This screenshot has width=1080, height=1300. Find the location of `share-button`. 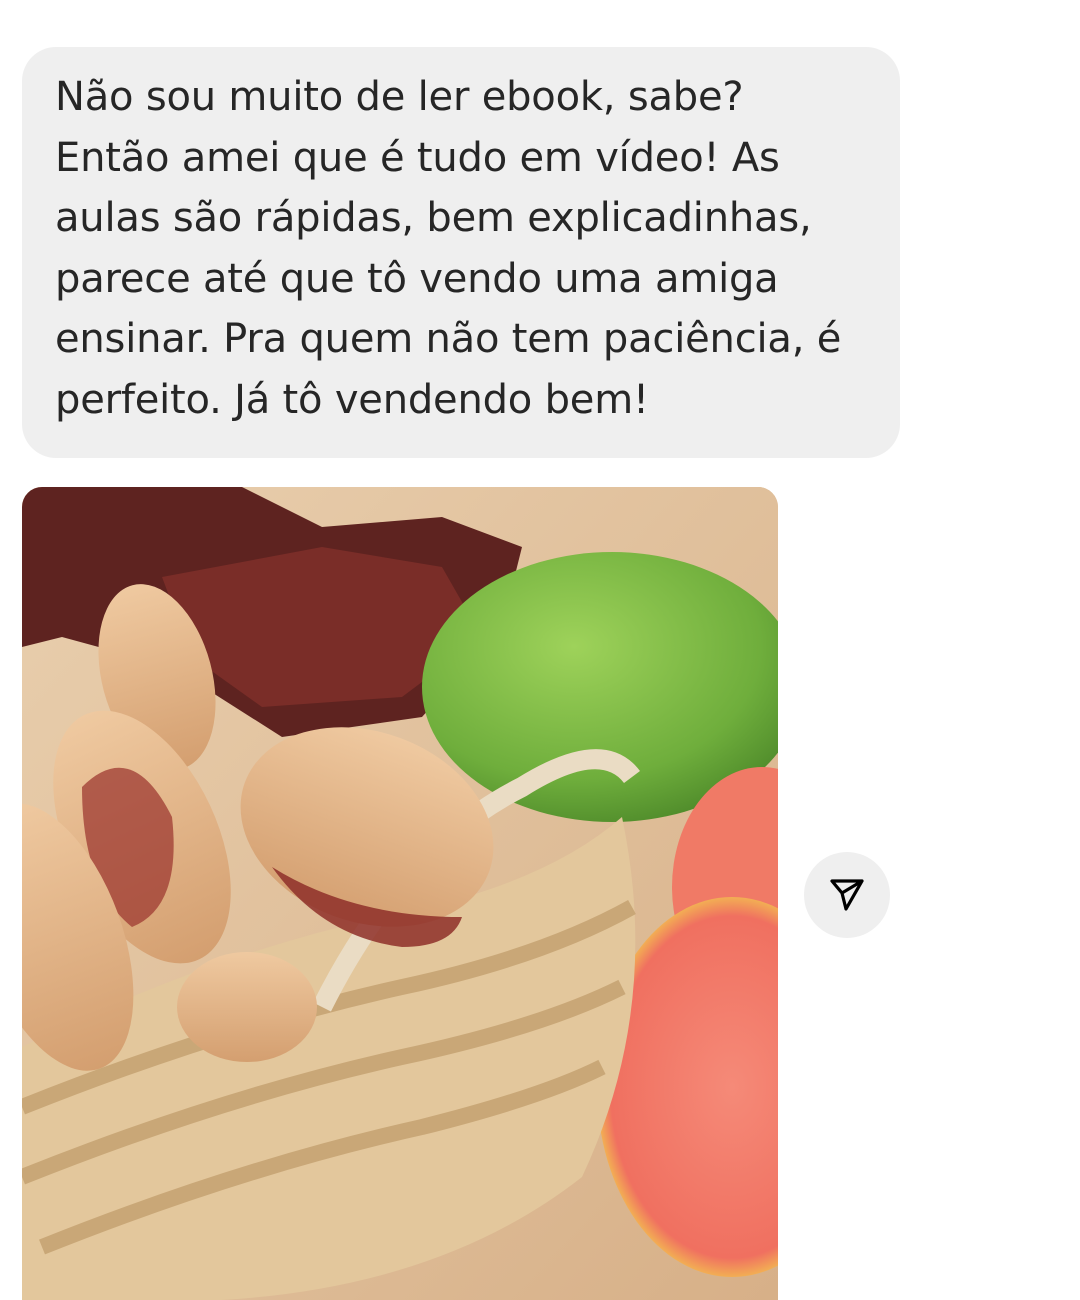

share-button is located at coordinates (847, 895).